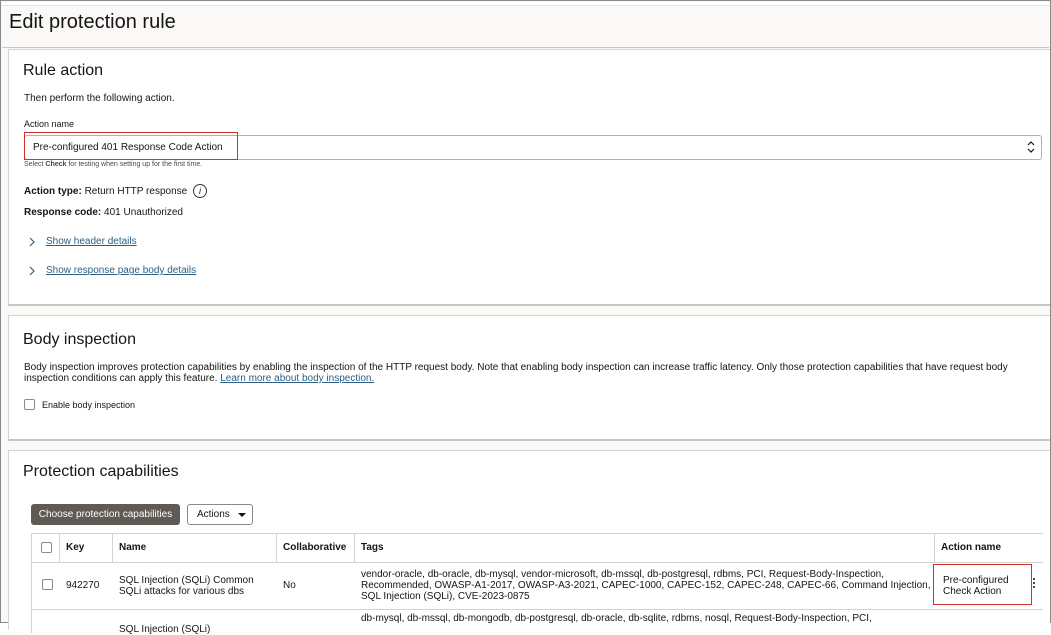  What do you see at coordinates (92, 22) in the screenshot?
I see `page-title: Edit protection rule` at bounding box center [92, 22].